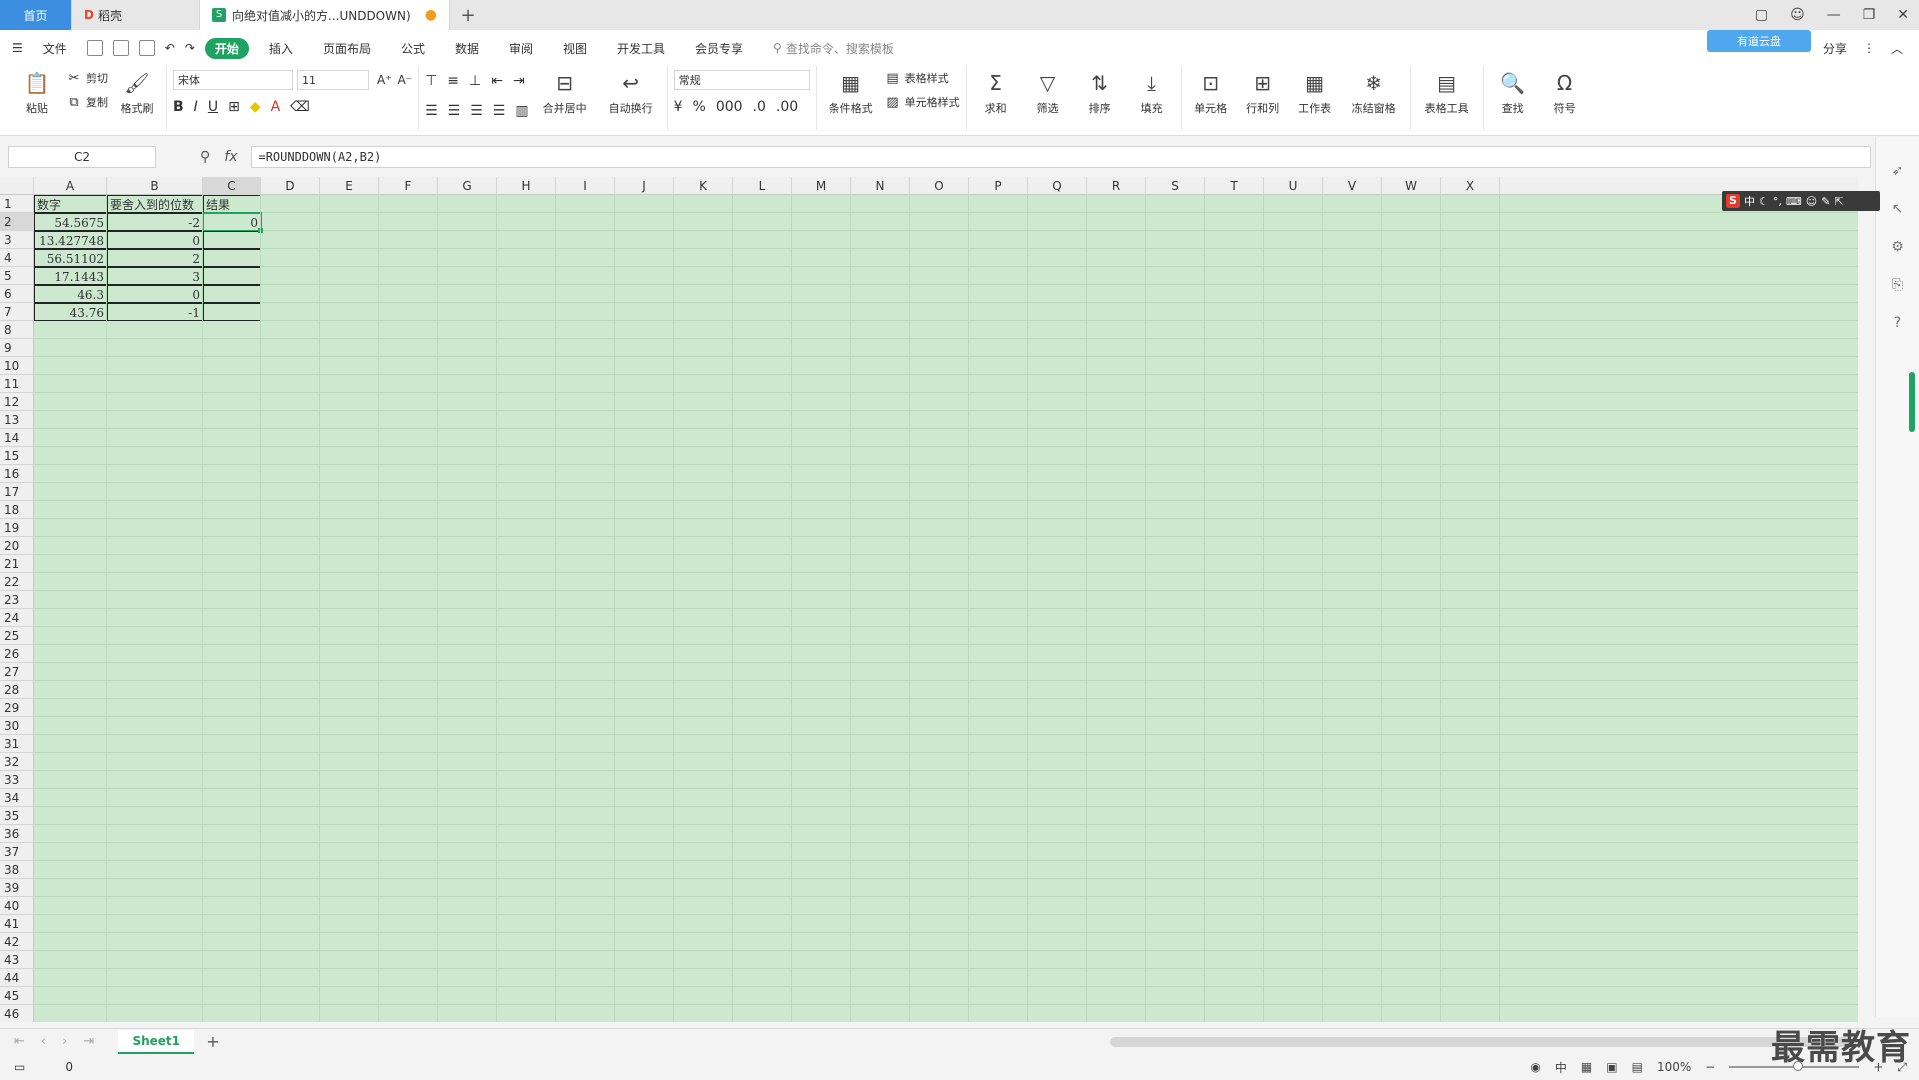 Image resolution: width=1919 pixels, height=1080 pixels. What do you see at coordinates (851, 93) in the screenshot?
I see `conditional-format-button: ▦ 条件格式` at bounding box center [851, 93].